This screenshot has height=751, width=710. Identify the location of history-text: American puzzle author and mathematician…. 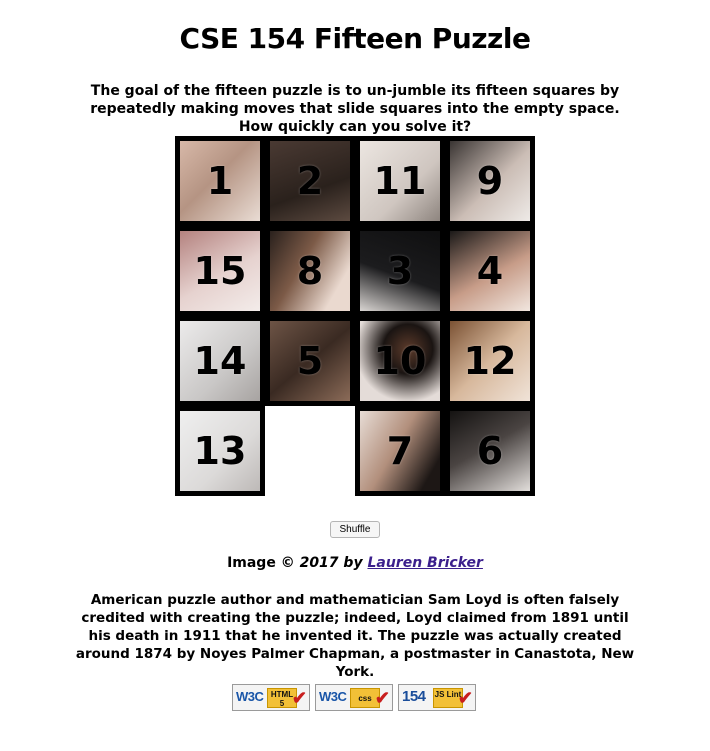
(355, 636).